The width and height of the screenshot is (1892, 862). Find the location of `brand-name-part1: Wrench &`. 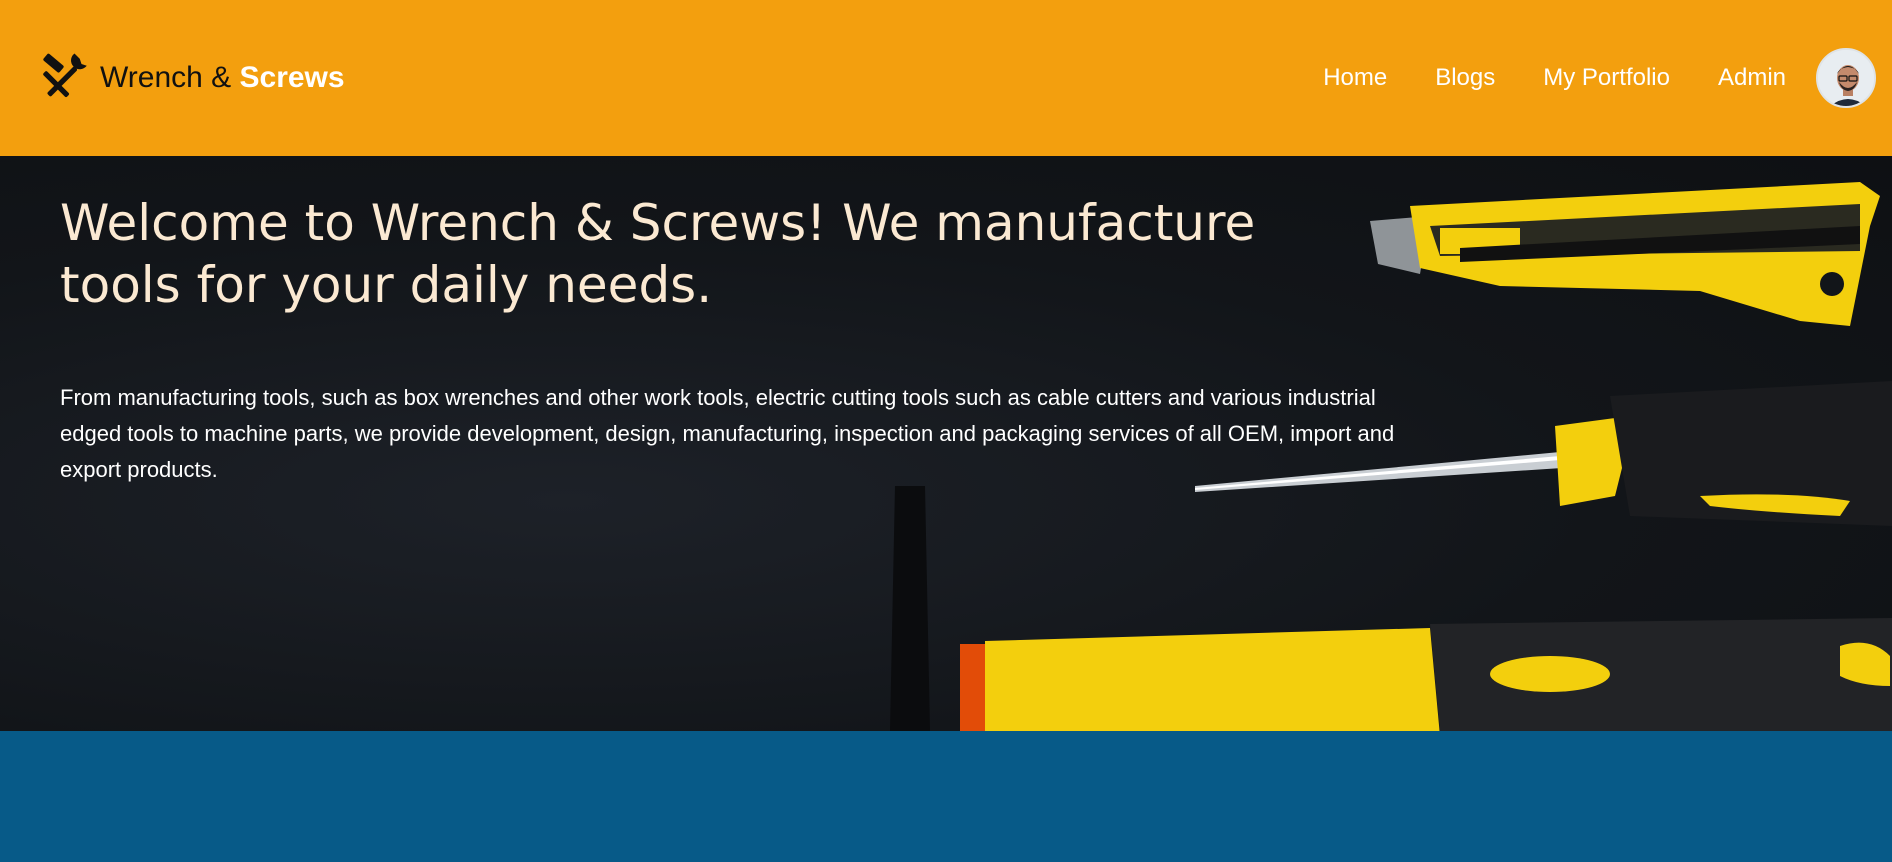

brand-name-part1: Wrench & is located at coordinates (170, 77).